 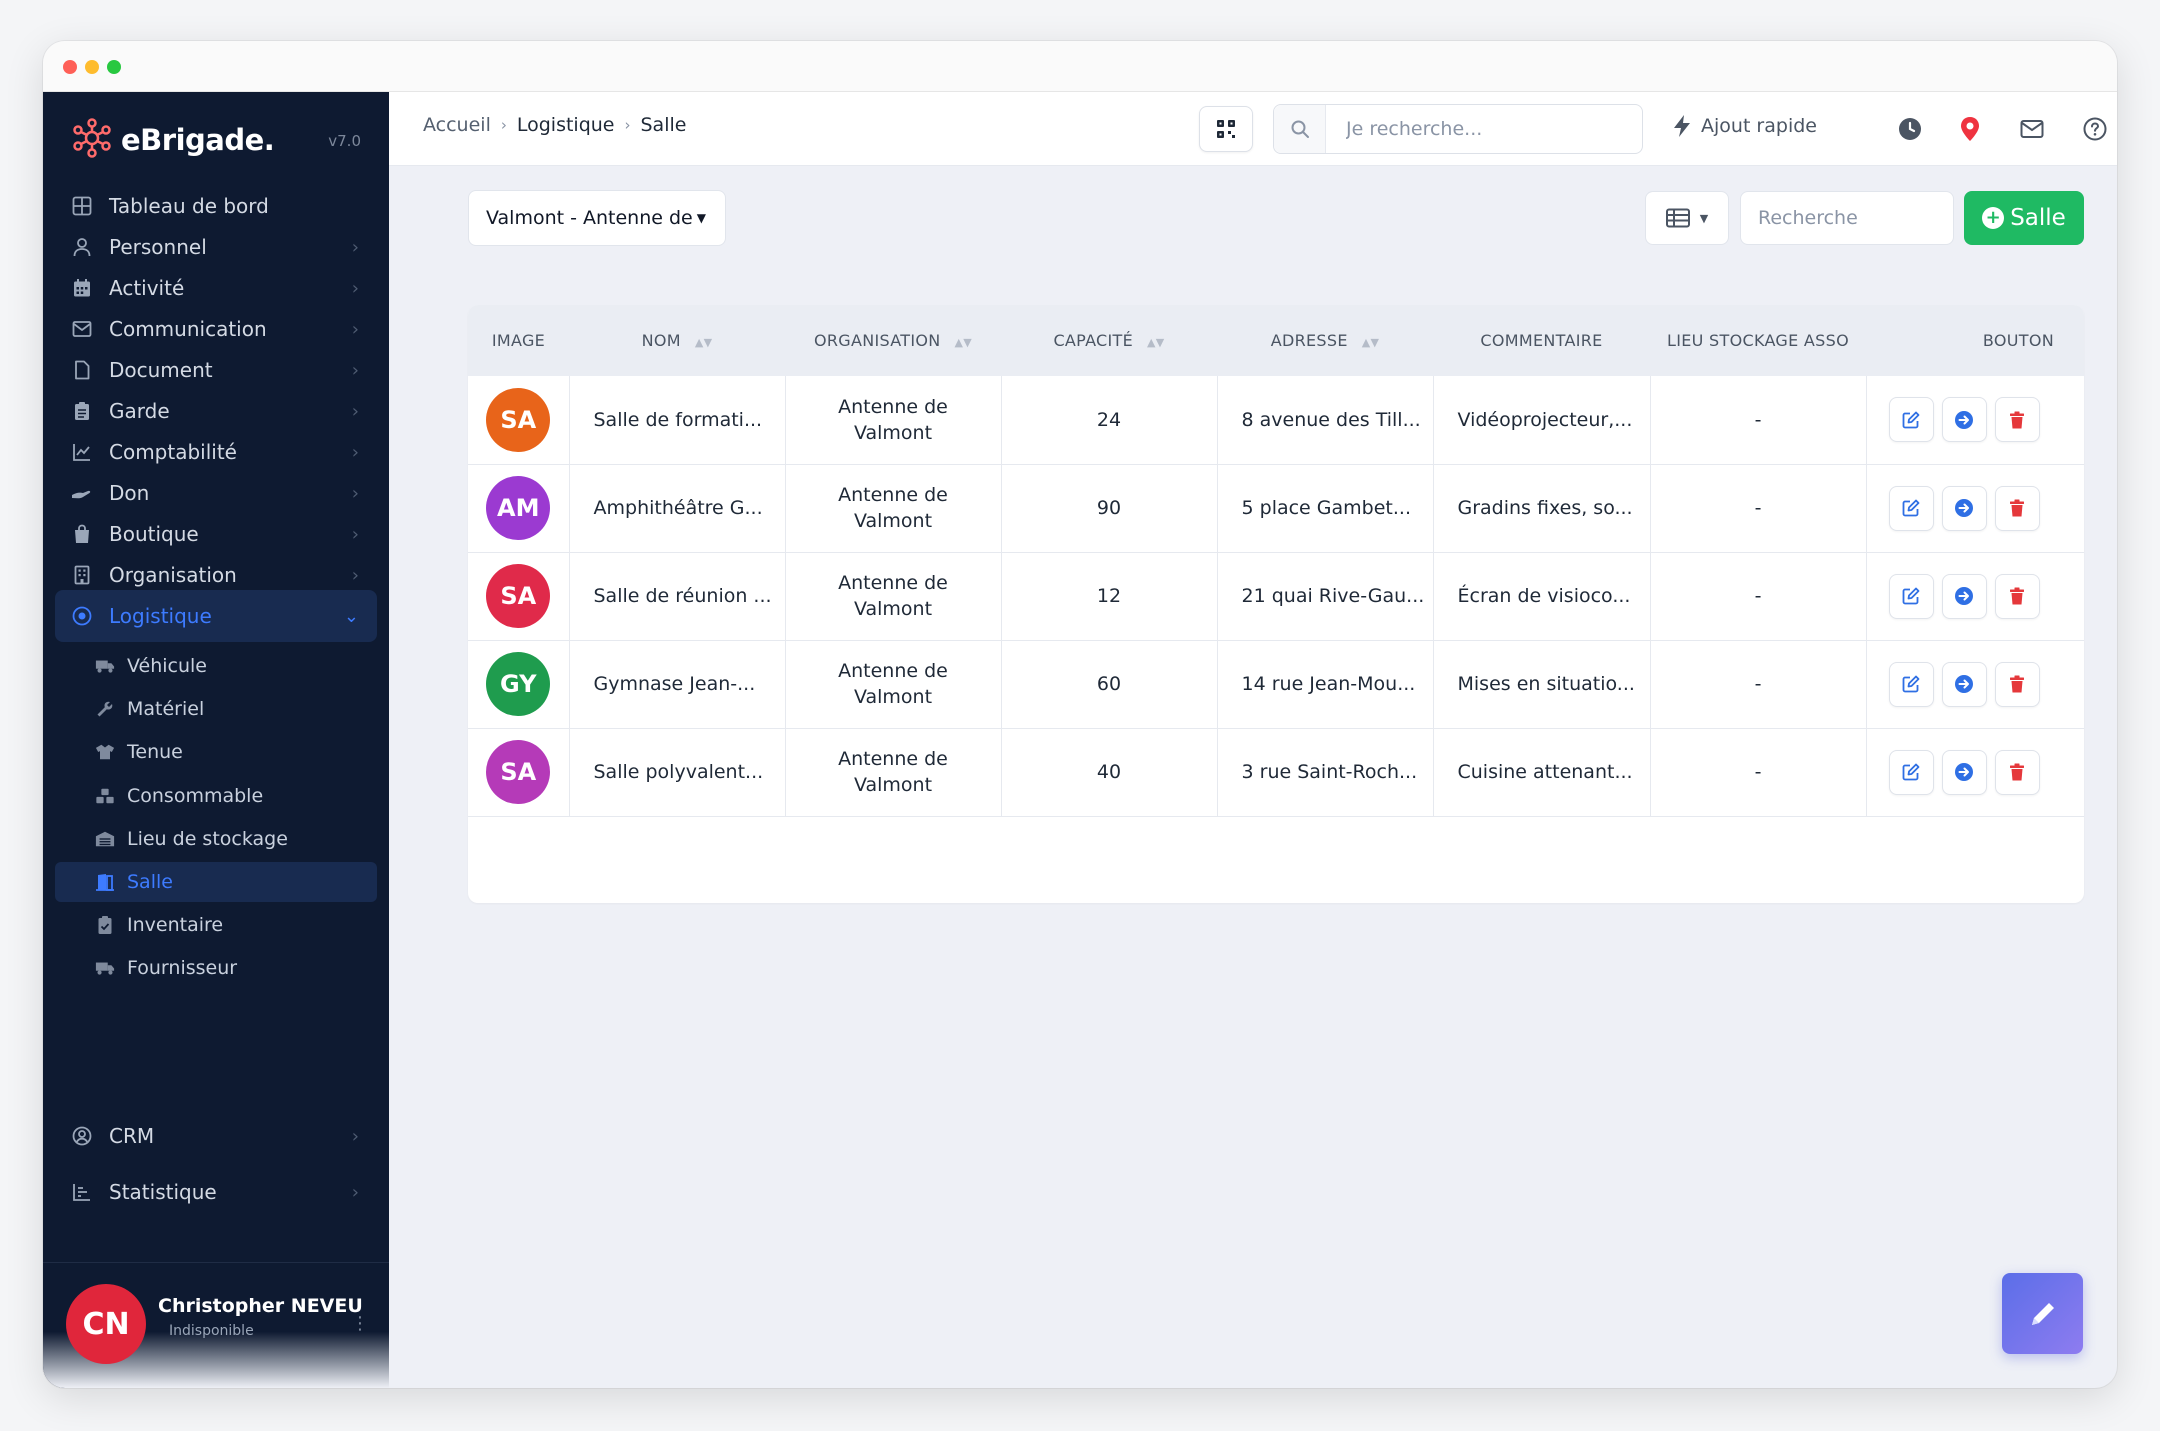 What do you see at coordinates (1687, 218) in the screenshot?
I see `view-toggle-button: ▼` at bounding box center [1687, 218].